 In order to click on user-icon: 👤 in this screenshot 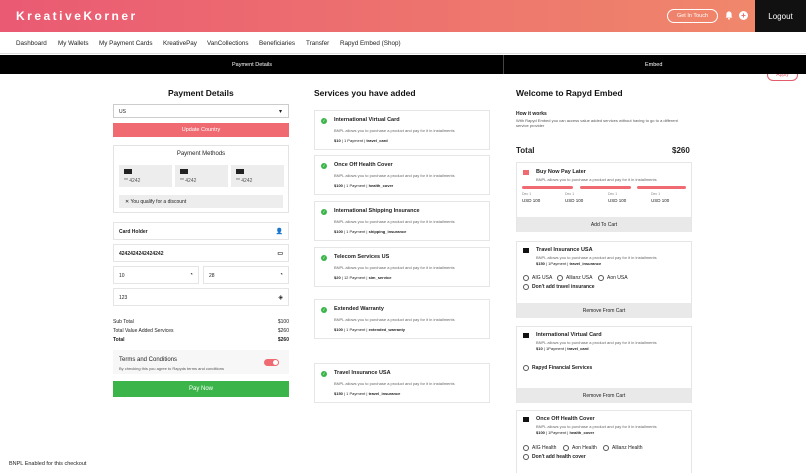, I will do `click(279, 232)`.